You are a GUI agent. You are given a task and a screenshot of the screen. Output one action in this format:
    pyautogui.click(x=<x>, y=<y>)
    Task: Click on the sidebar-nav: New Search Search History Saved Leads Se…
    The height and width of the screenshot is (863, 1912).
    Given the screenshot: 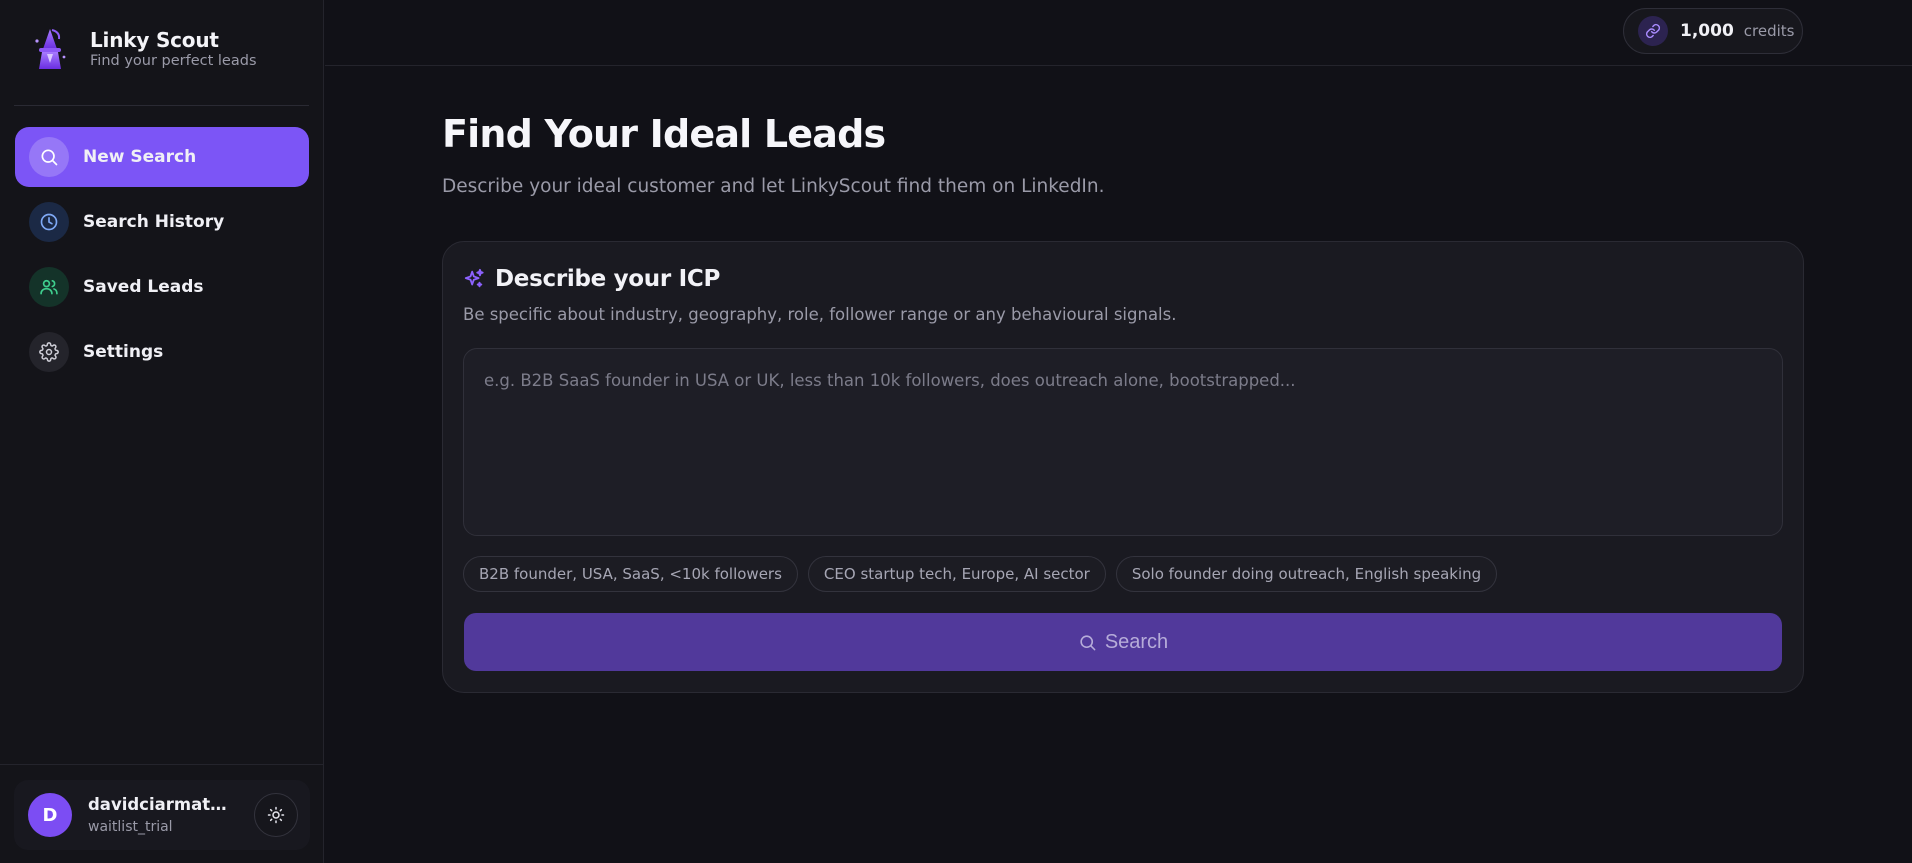 What is the action you would take?
    pyautogui.click(x=162, y=257)
    